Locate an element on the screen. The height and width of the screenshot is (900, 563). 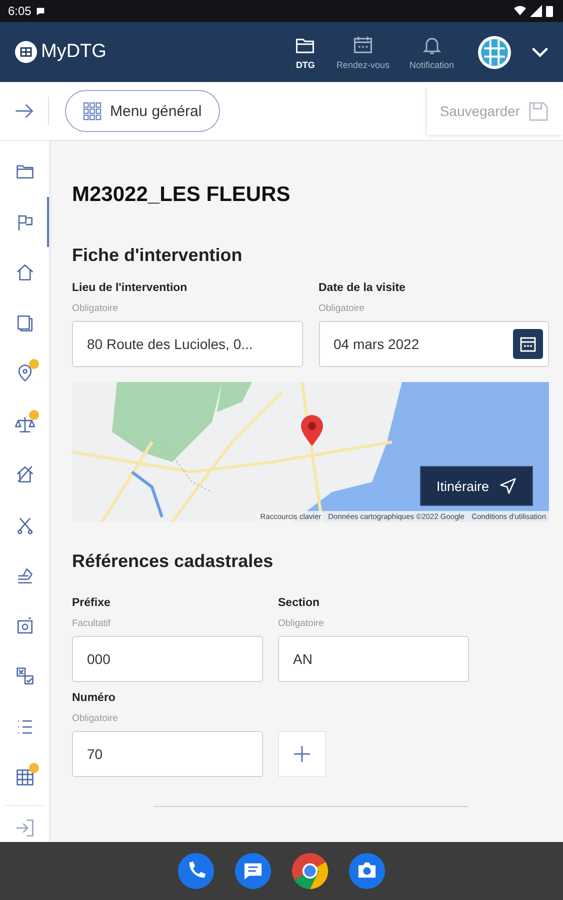
messages-app-icon is located at coordinates (253, 871).